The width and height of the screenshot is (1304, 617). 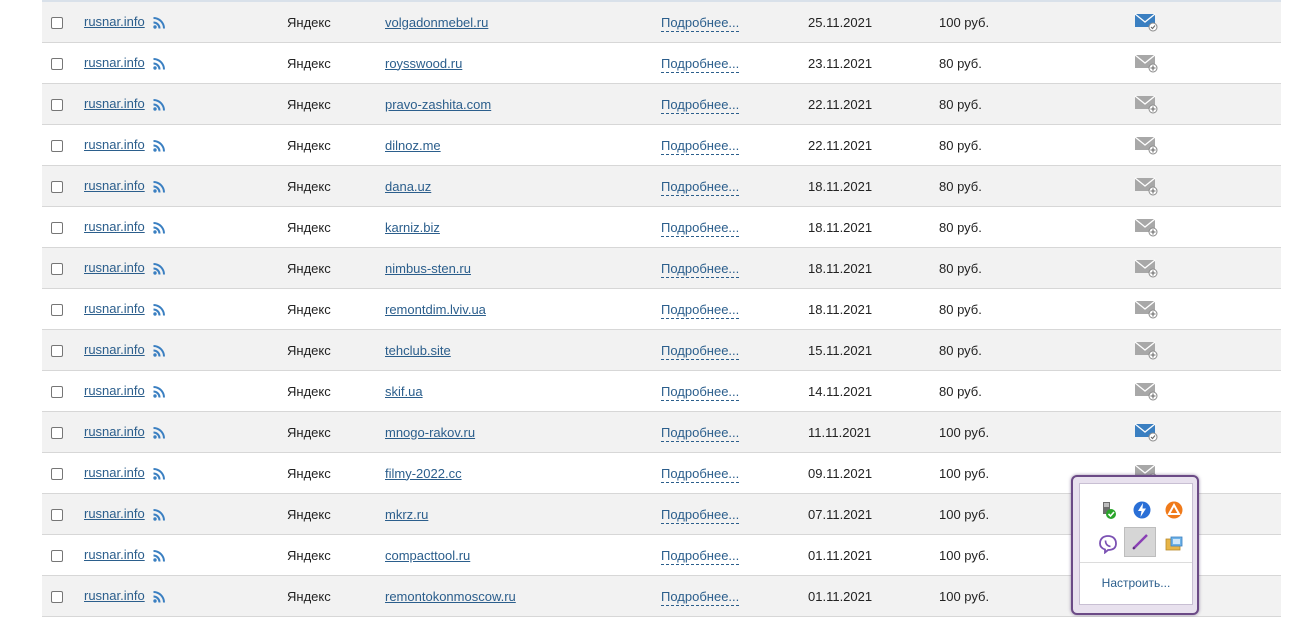 What do you see at coordinates (423, 473) in the screenshot?
I see `domain-link: filmy-2022.cc` at bounding box center [423, 473].